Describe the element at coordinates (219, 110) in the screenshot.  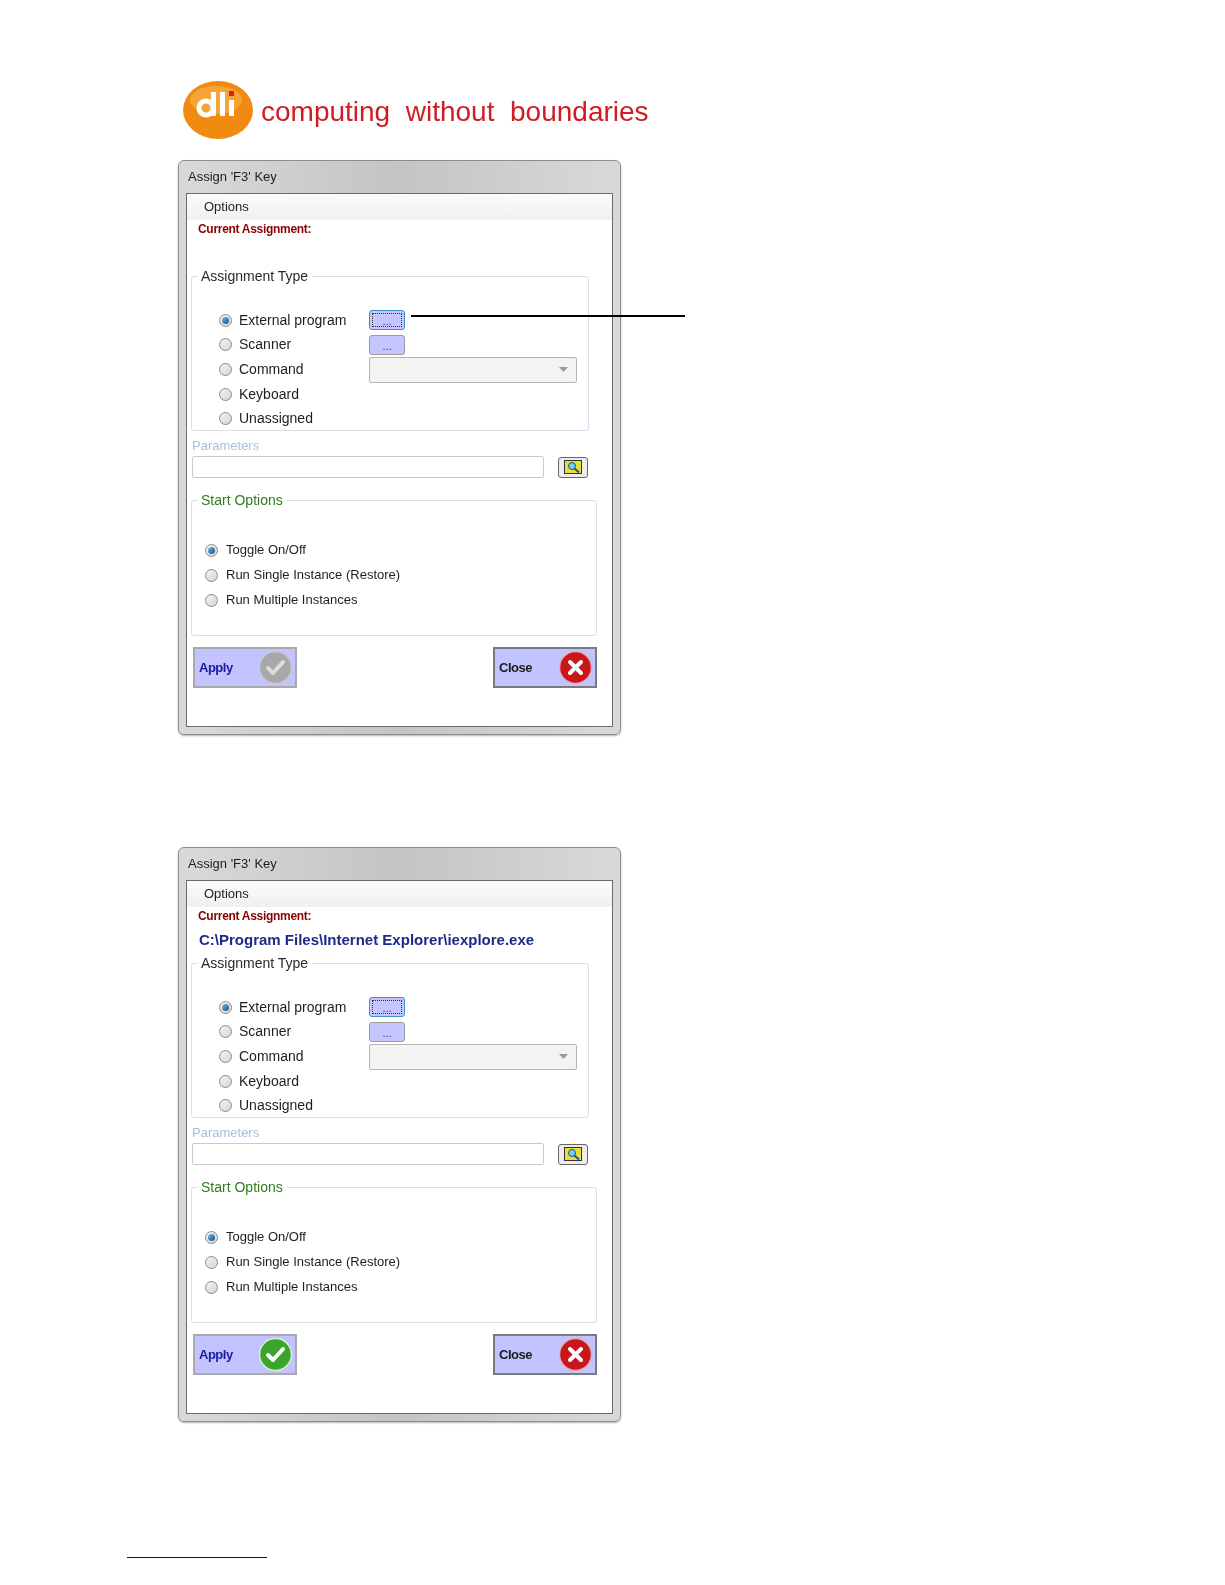
I see `logo-icon` at that location.